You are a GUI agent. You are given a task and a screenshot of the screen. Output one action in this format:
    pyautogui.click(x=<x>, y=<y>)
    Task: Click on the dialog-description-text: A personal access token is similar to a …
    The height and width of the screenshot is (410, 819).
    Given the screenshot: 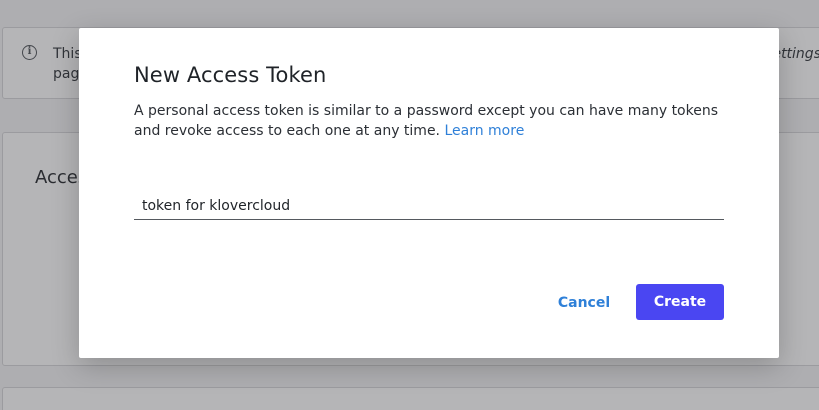 What is the action you would take?
    pyautogui.click(x=426, y=121)
    